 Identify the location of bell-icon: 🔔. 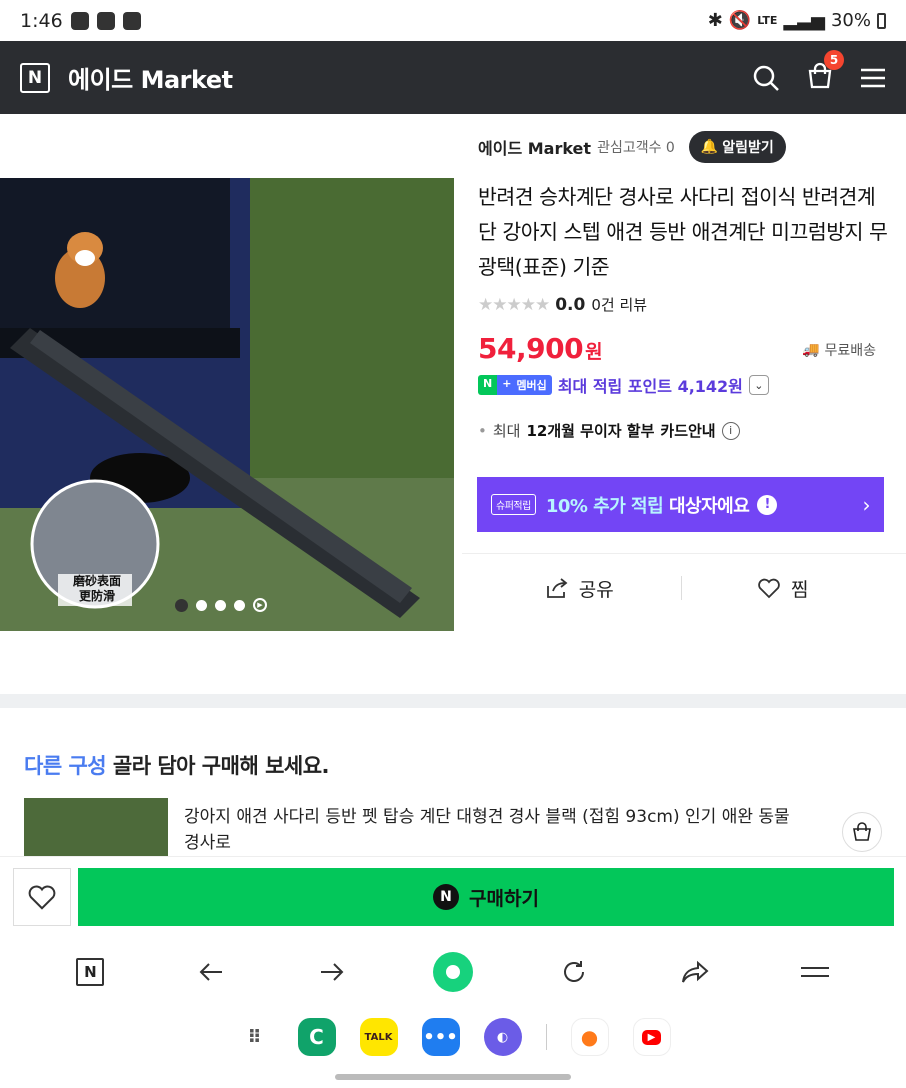
(709, 147).